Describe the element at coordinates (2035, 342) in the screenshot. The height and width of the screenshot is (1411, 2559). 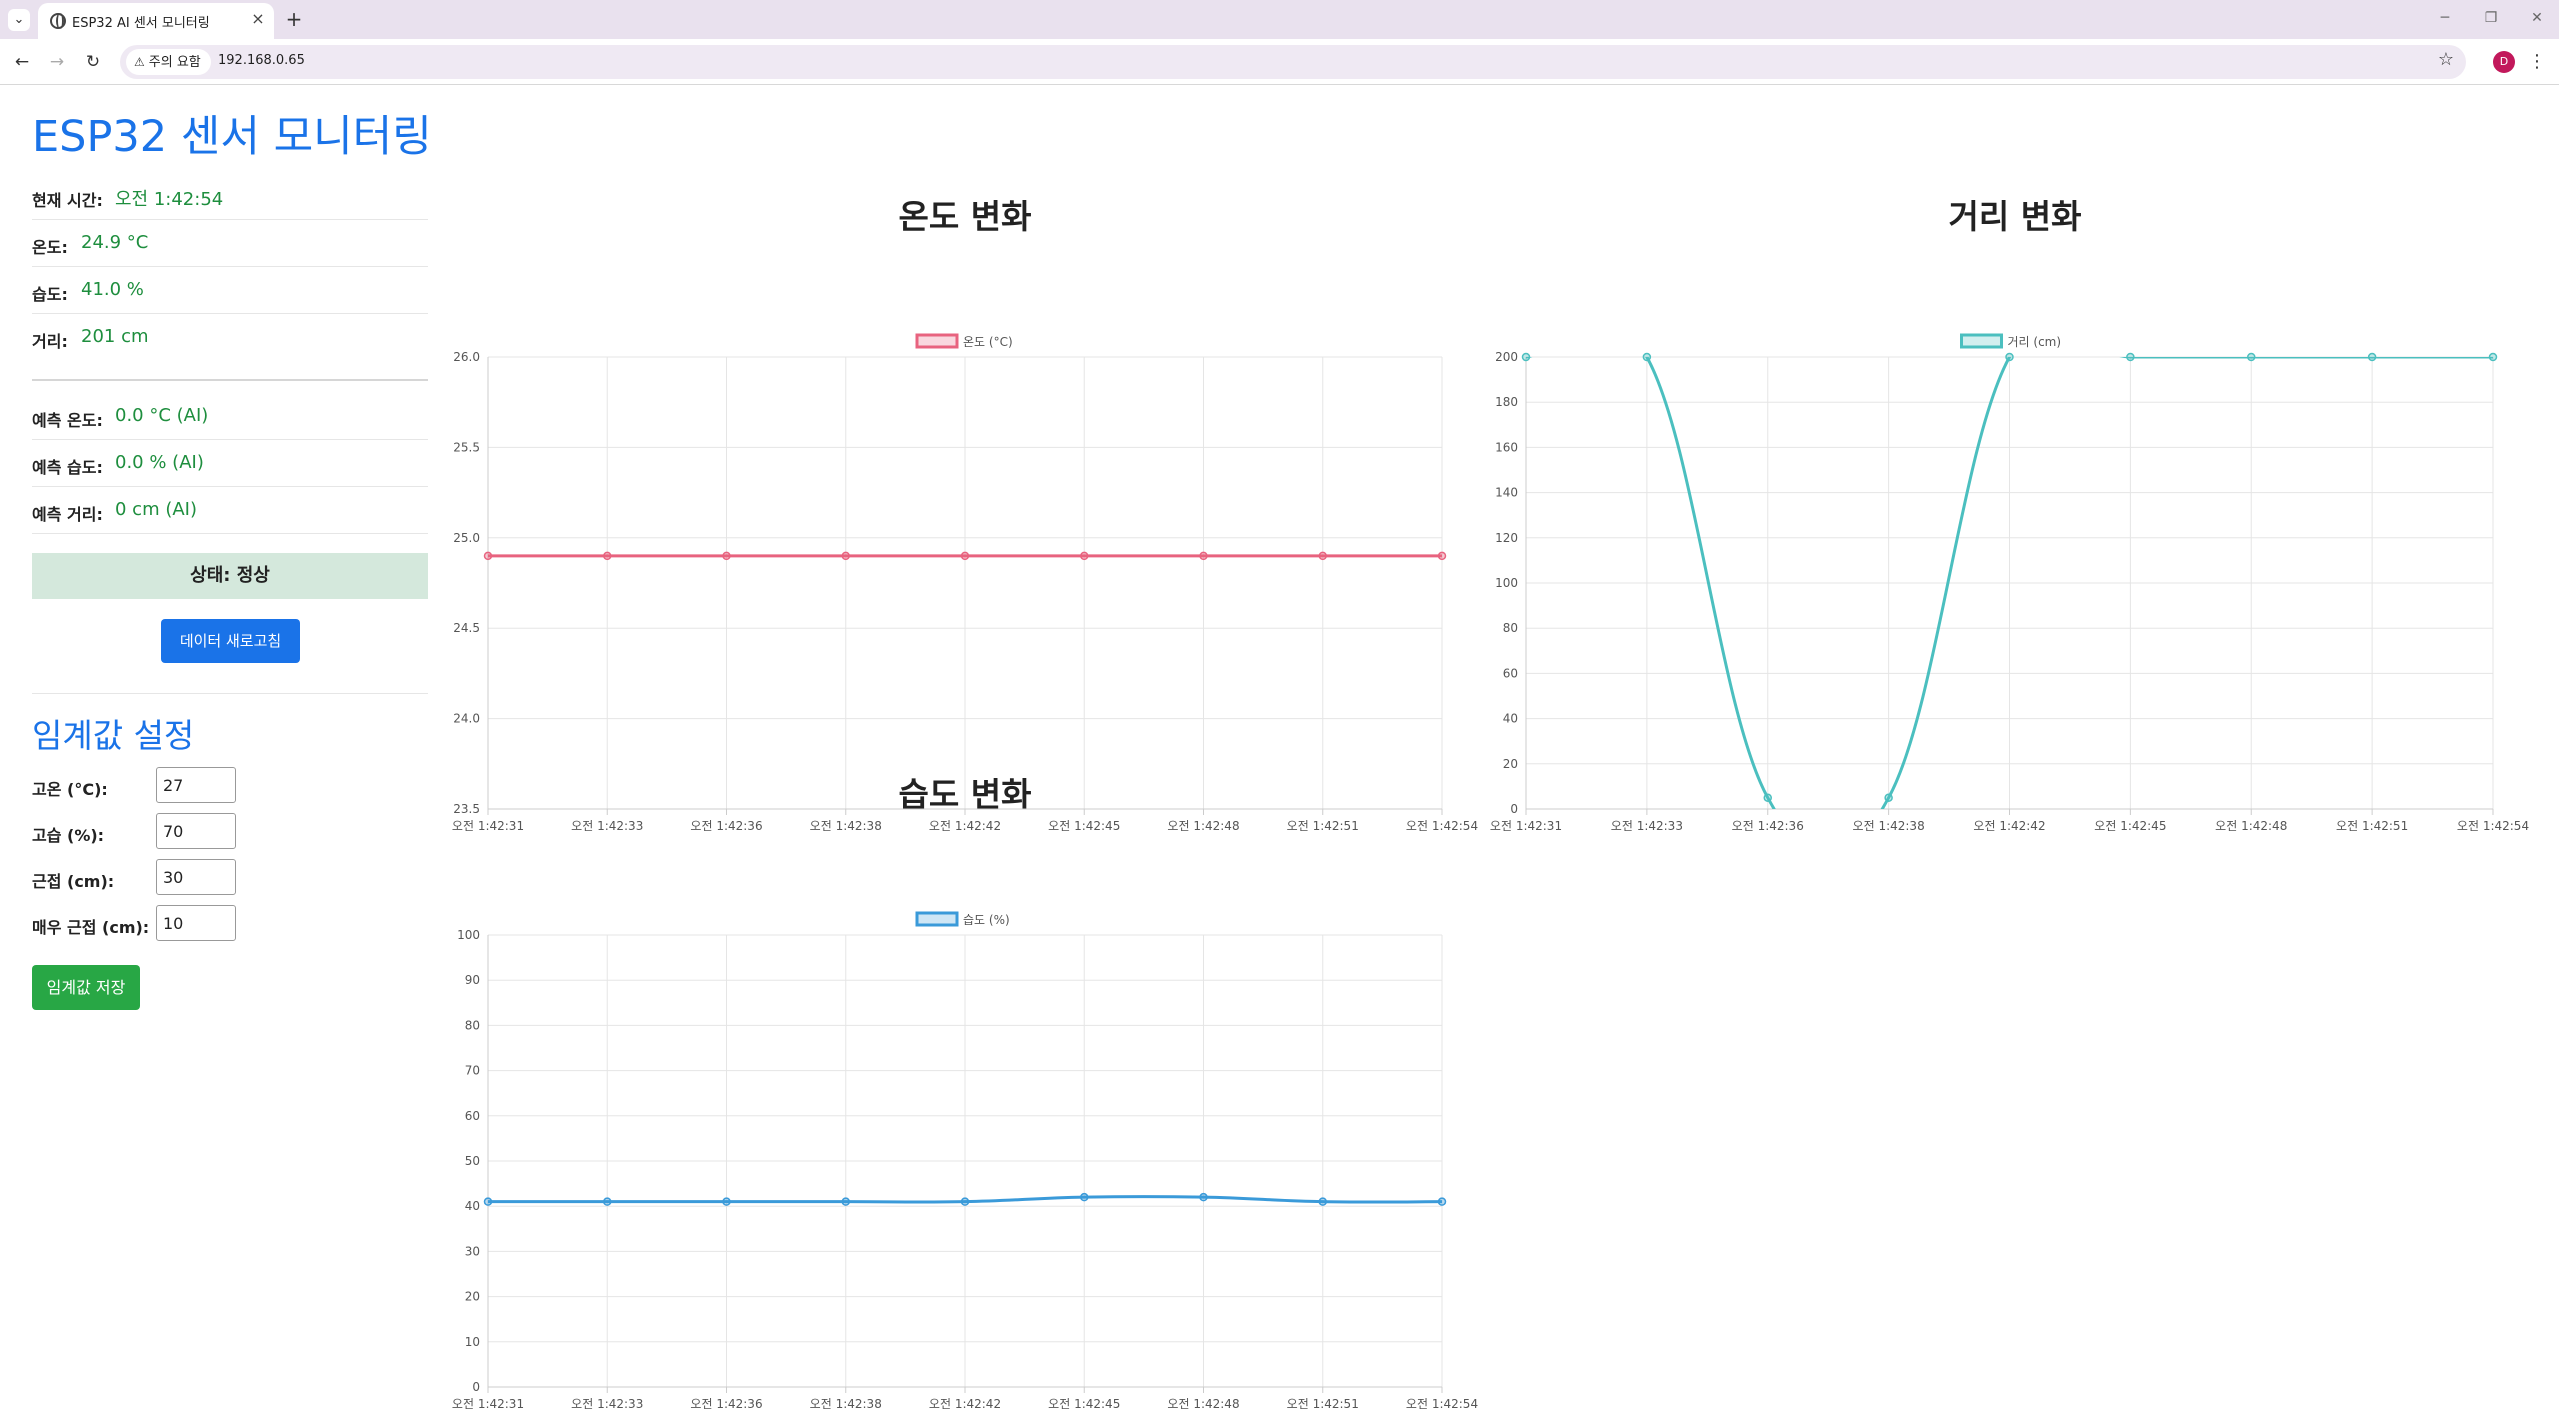
I see `legend-label: 거리 (cm)` at that location.